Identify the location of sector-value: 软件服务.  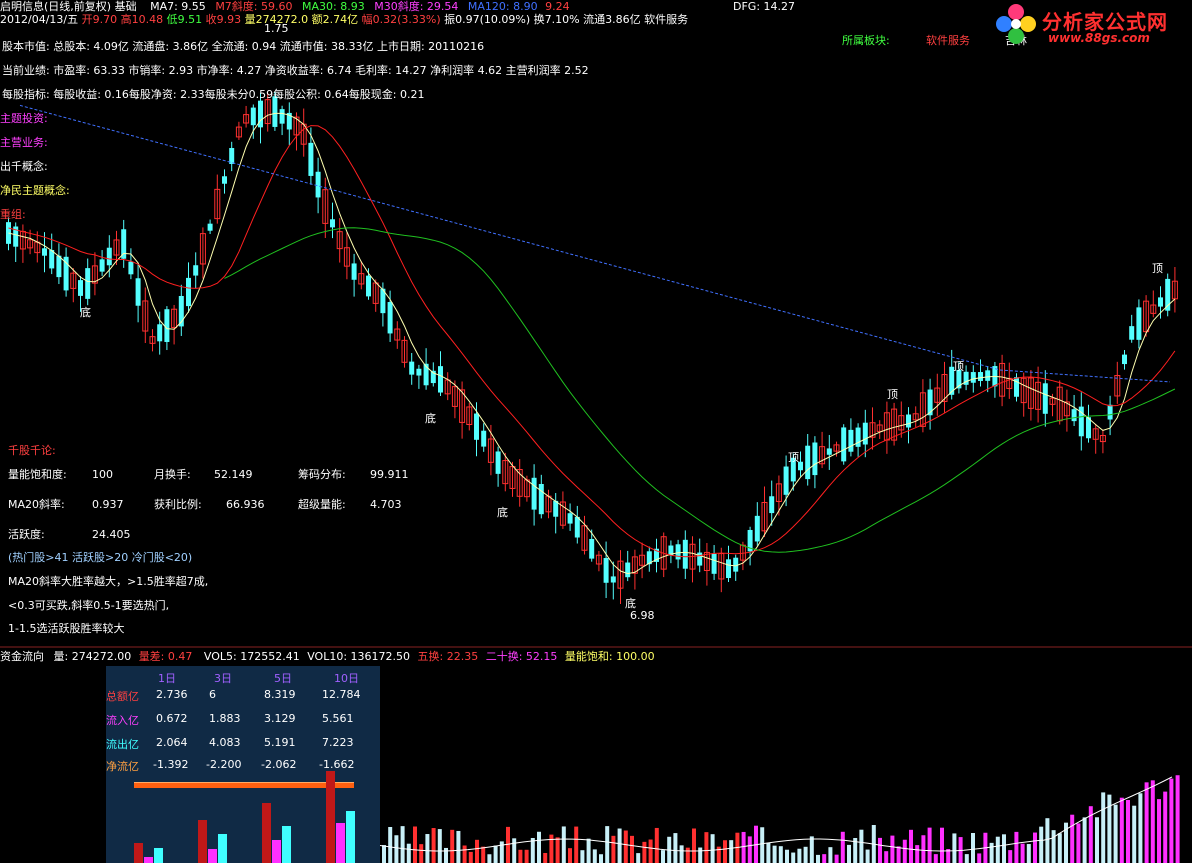
(948, 41).